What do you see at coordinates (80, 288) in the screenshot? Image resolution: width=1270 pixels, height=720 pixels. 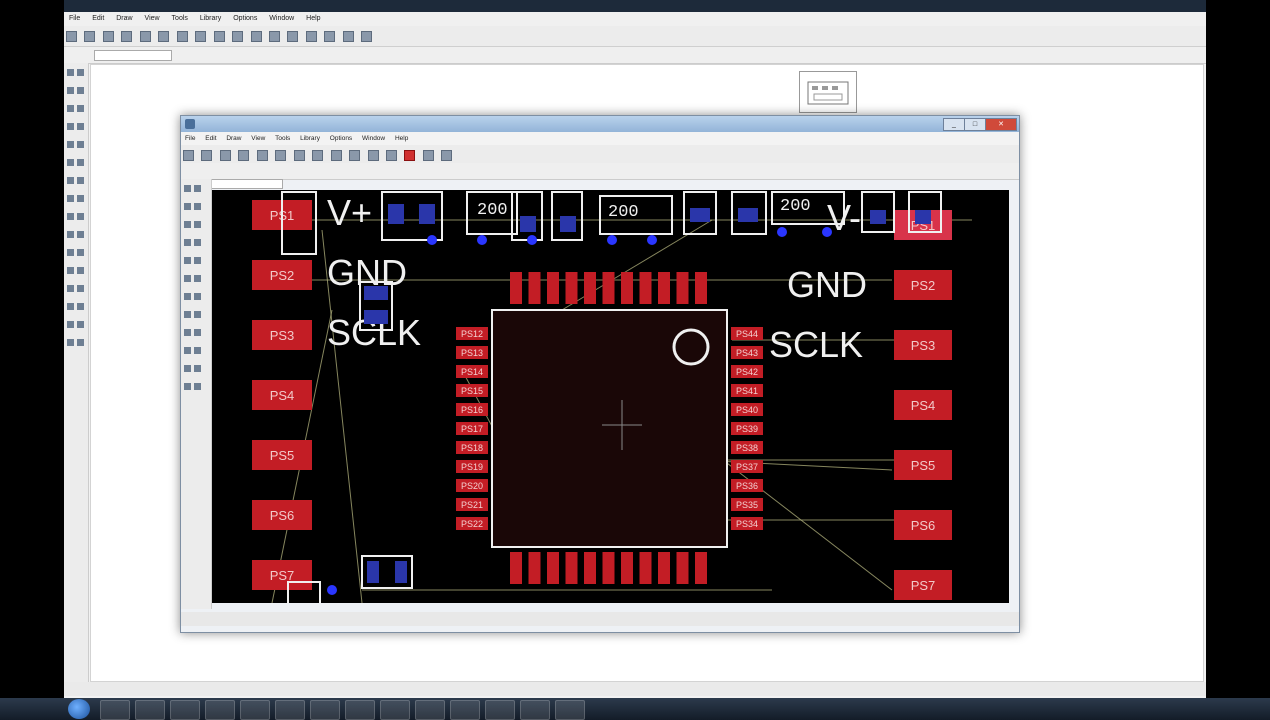 I see `polygon-icon` at bounding box center [80, 288].